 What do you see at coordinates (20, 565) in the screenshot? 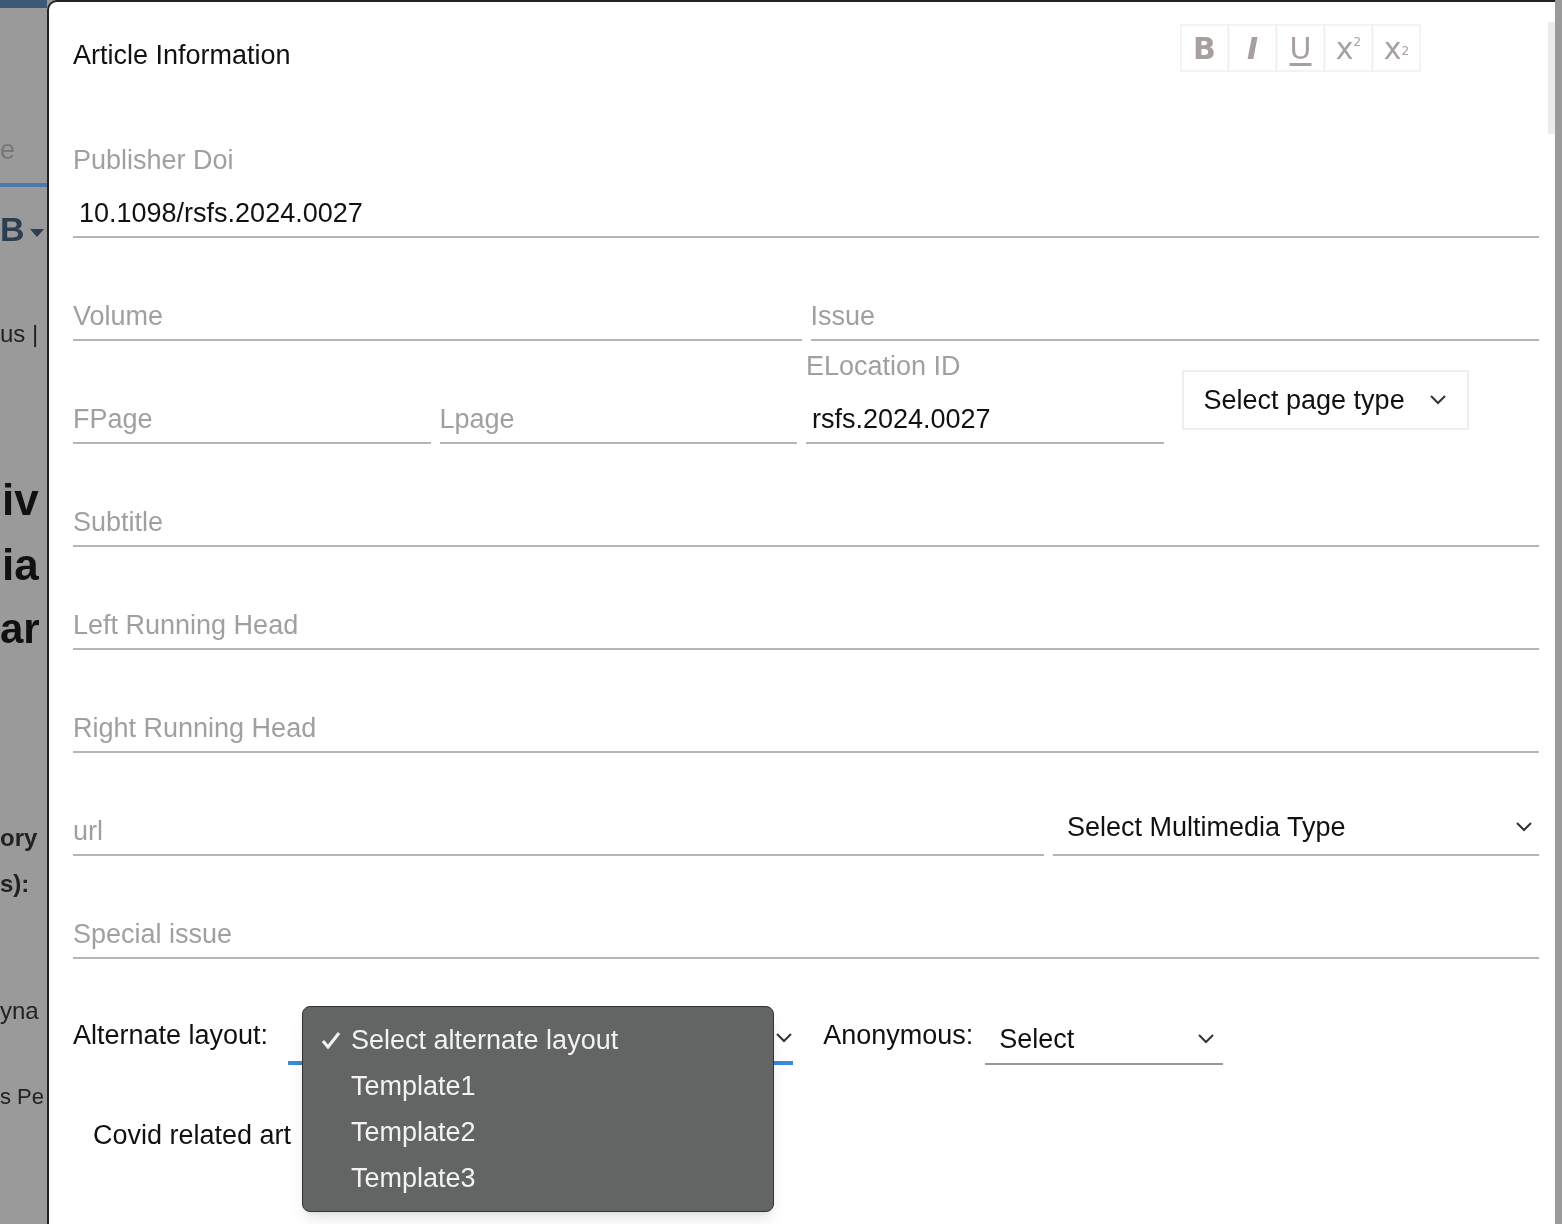
I see `background-text: ia` at bounding box center [20, 565].